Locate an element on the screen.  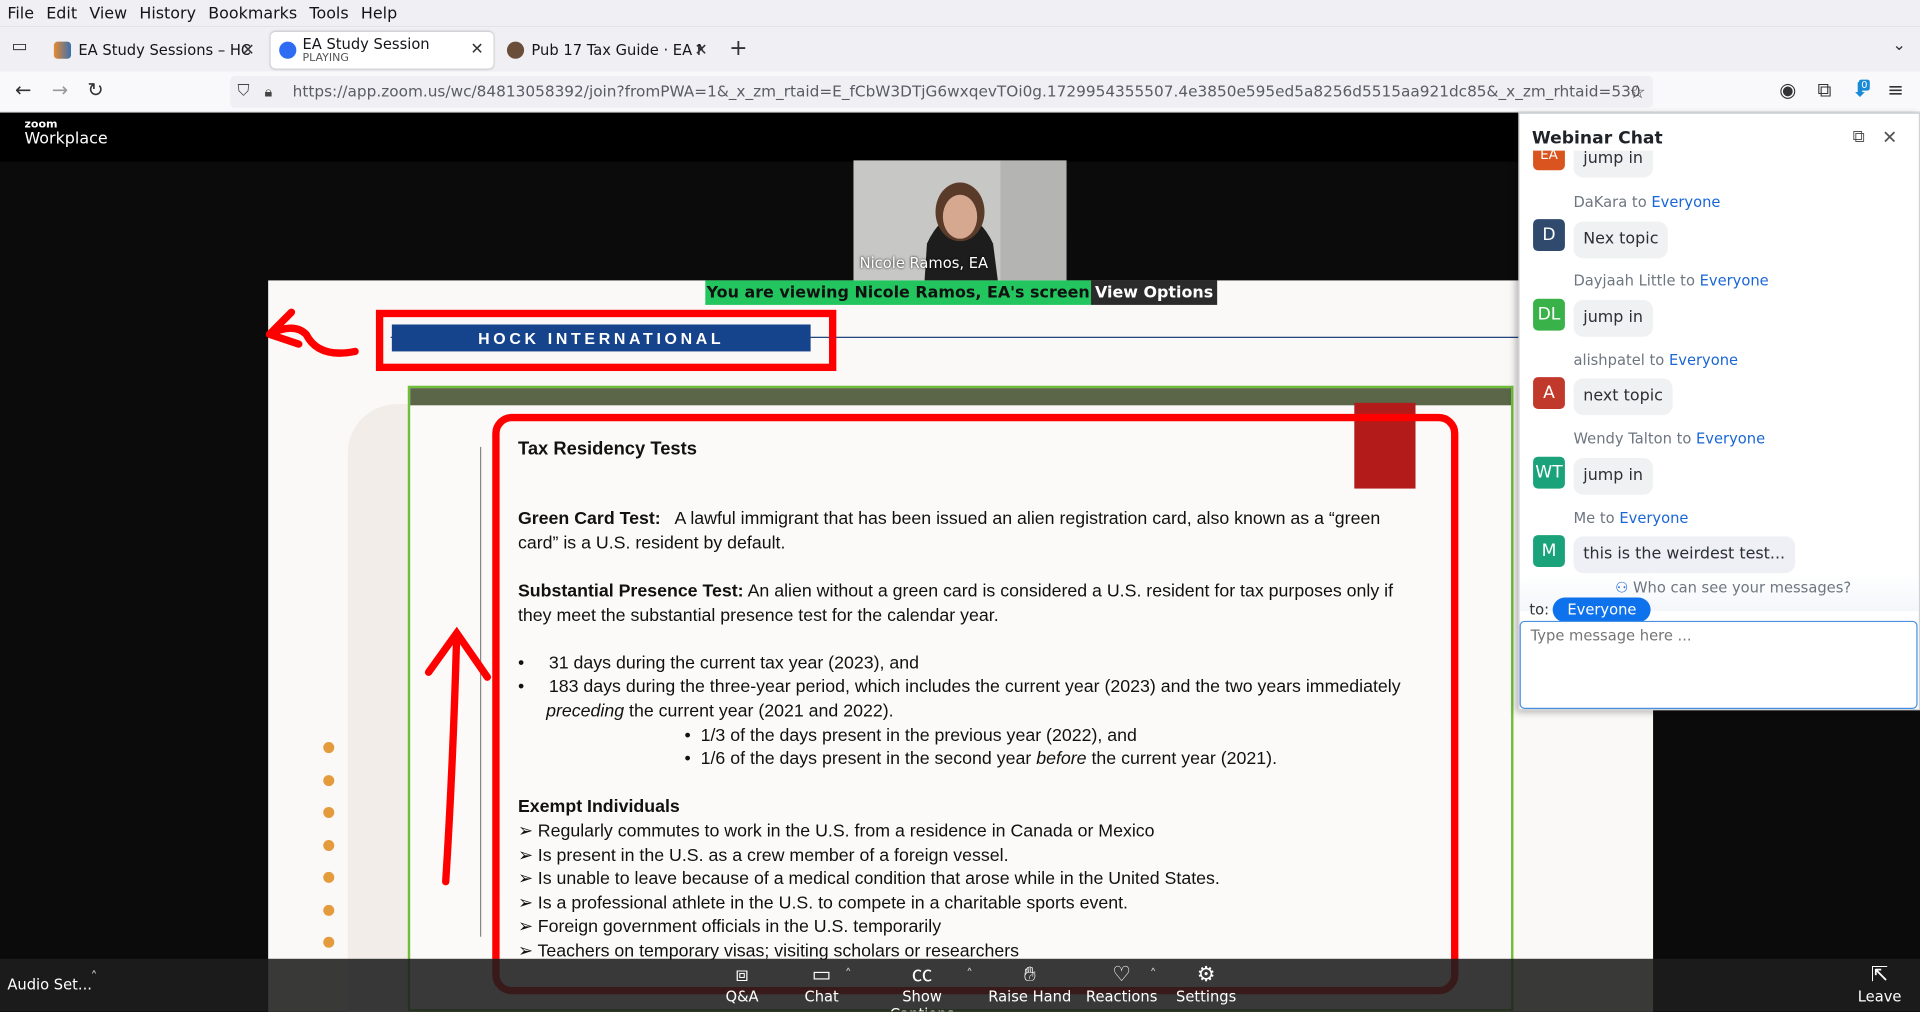
tab-playing-label: PLAYING is located at coordinates (325, 58).